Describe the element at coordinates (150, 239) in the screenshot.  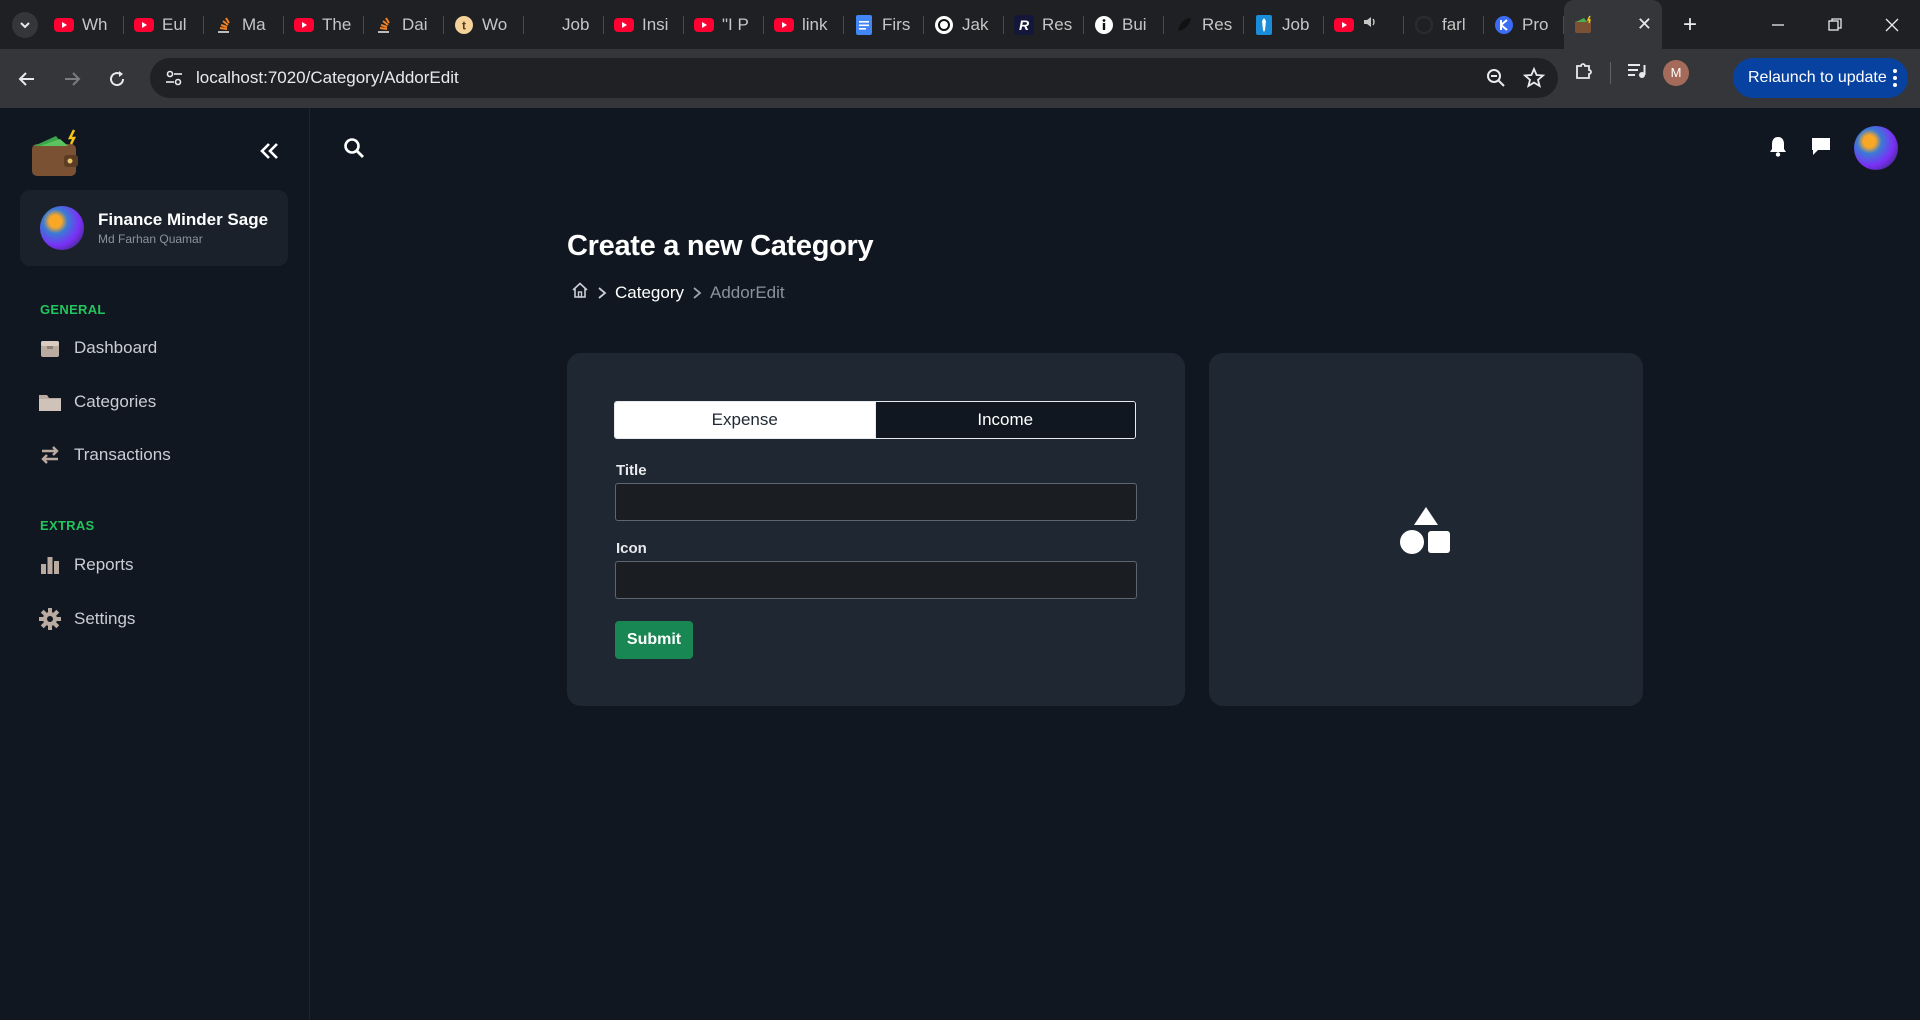
I see `user-name: Md Farhan Quamar` at that location.